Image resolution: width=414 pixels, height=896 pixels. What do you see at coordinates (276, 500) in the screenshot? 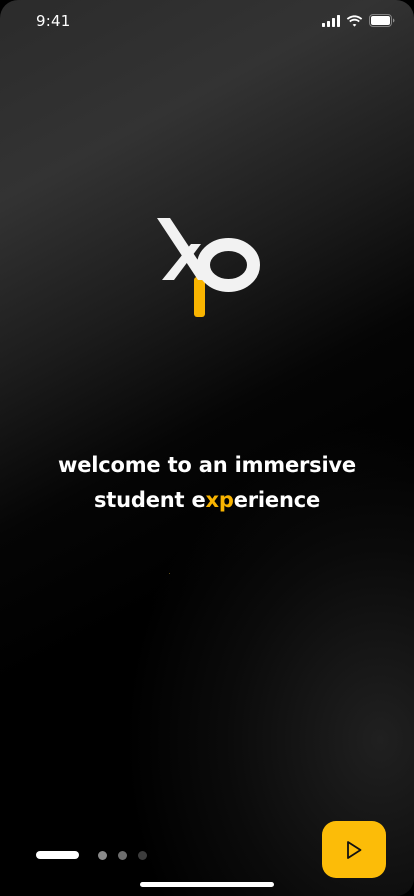
I see `headline-line-2-suffix: erience` at bounding box center [276, 500].